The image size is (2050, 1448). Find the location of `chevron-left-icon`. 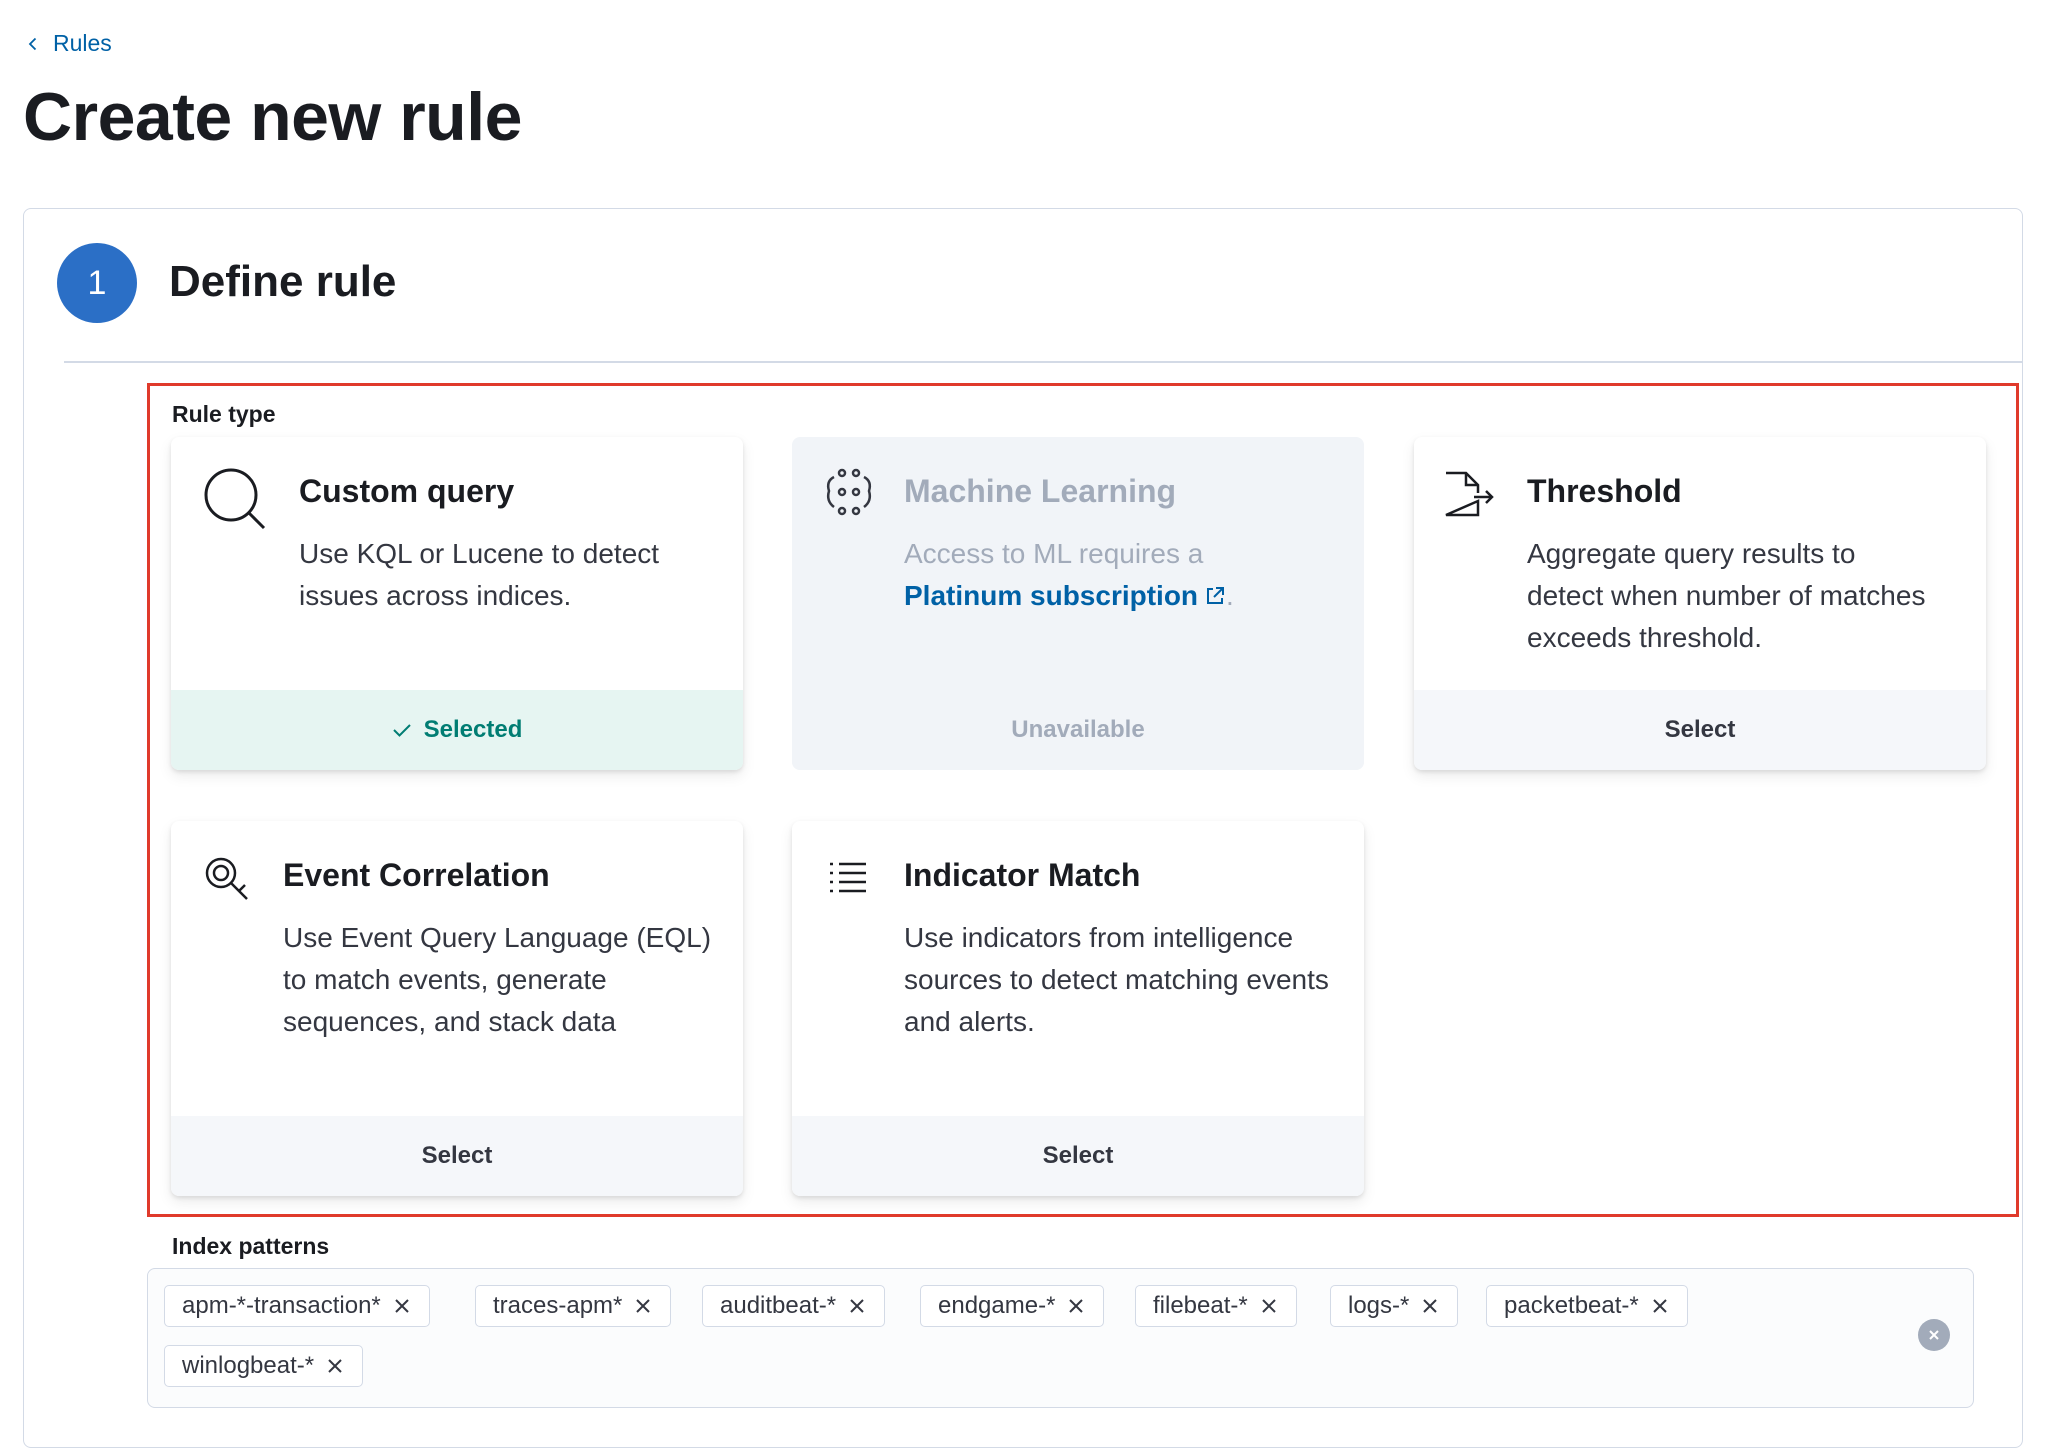

chevron-left-icon is located at coordinates (32, 43).